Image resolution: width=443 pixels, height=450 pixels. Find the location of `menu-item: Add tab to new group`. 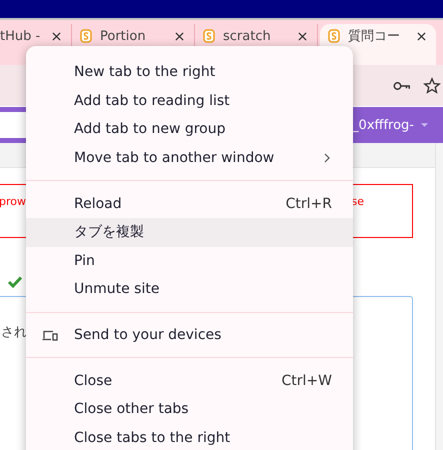

menu-item: Add tab to new group is located at coordinates (189, 129).